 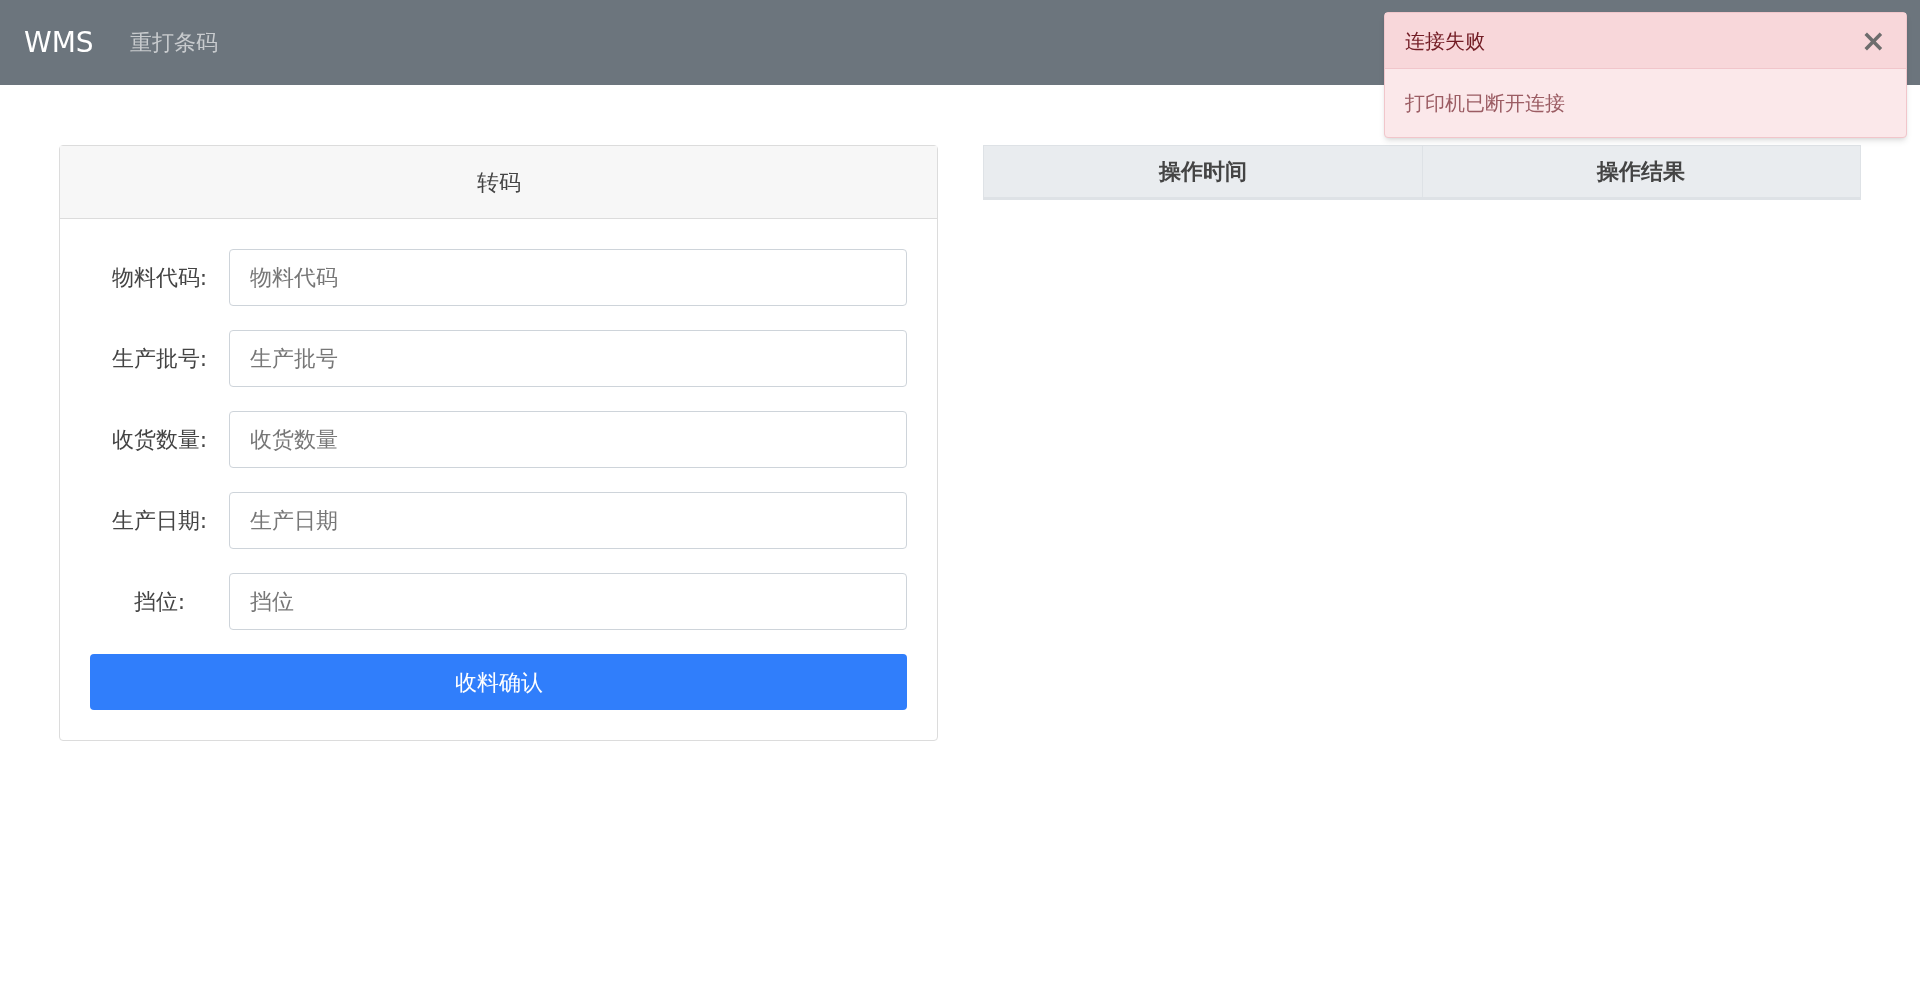 What do you see at coordinates (498, 182) in the screenshot?
I see `card-title: 转码` at bounding box center [498, 182].